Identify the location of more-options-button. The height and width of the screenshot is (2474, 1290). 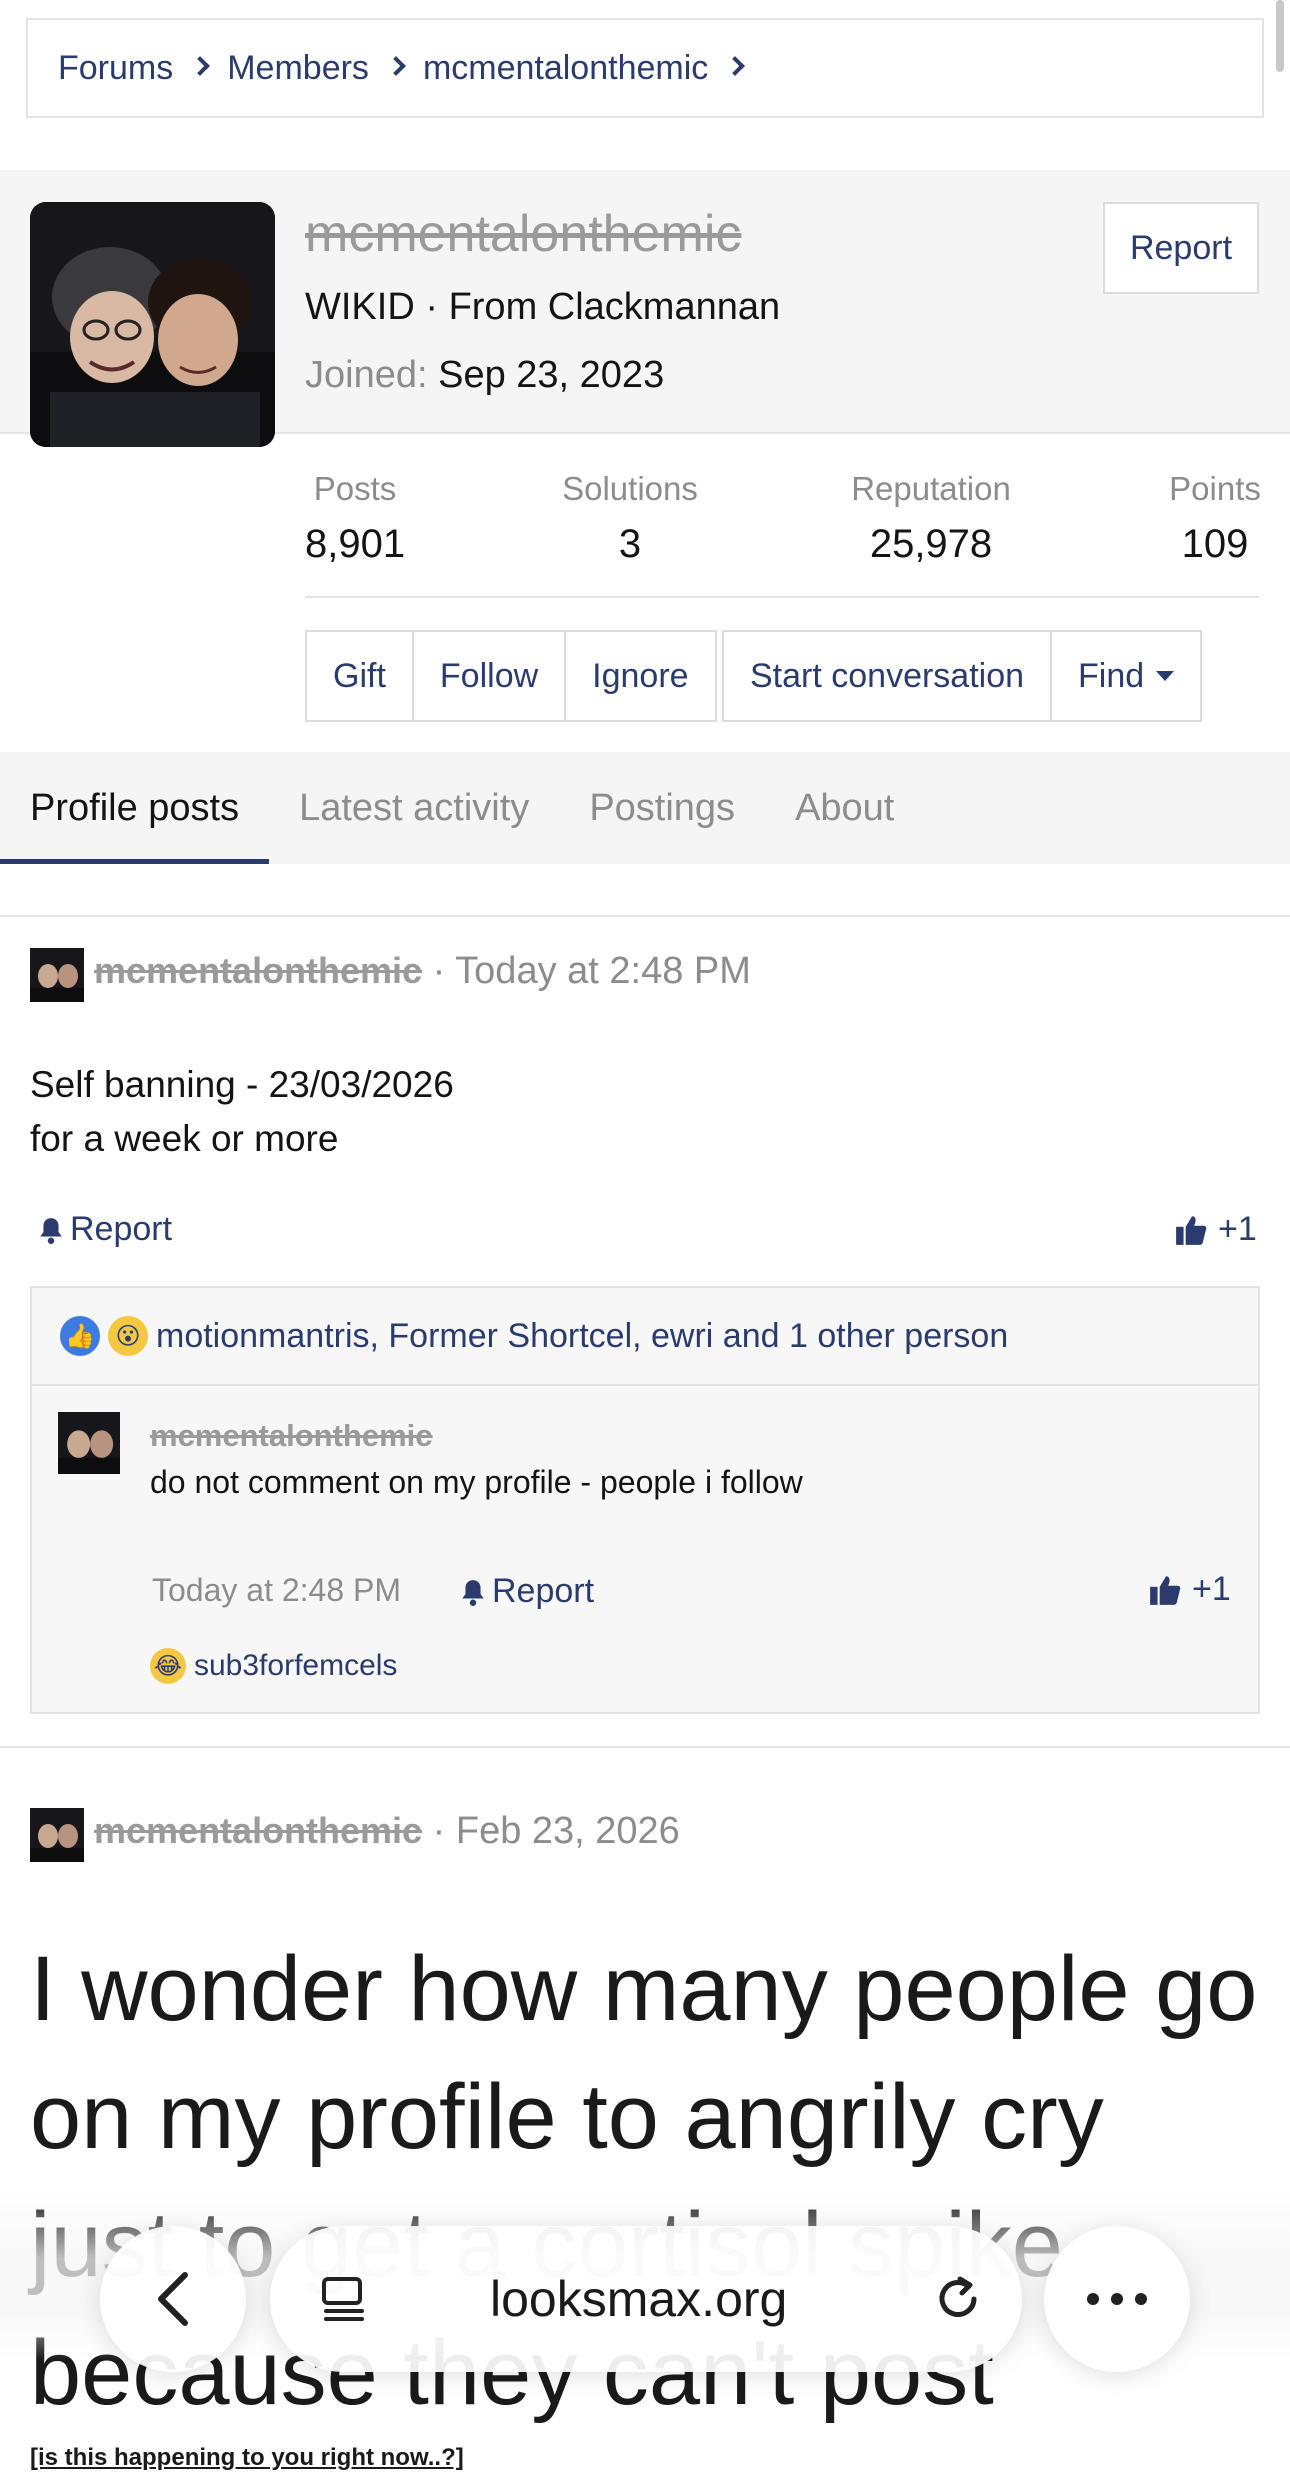
(1117, 2299).